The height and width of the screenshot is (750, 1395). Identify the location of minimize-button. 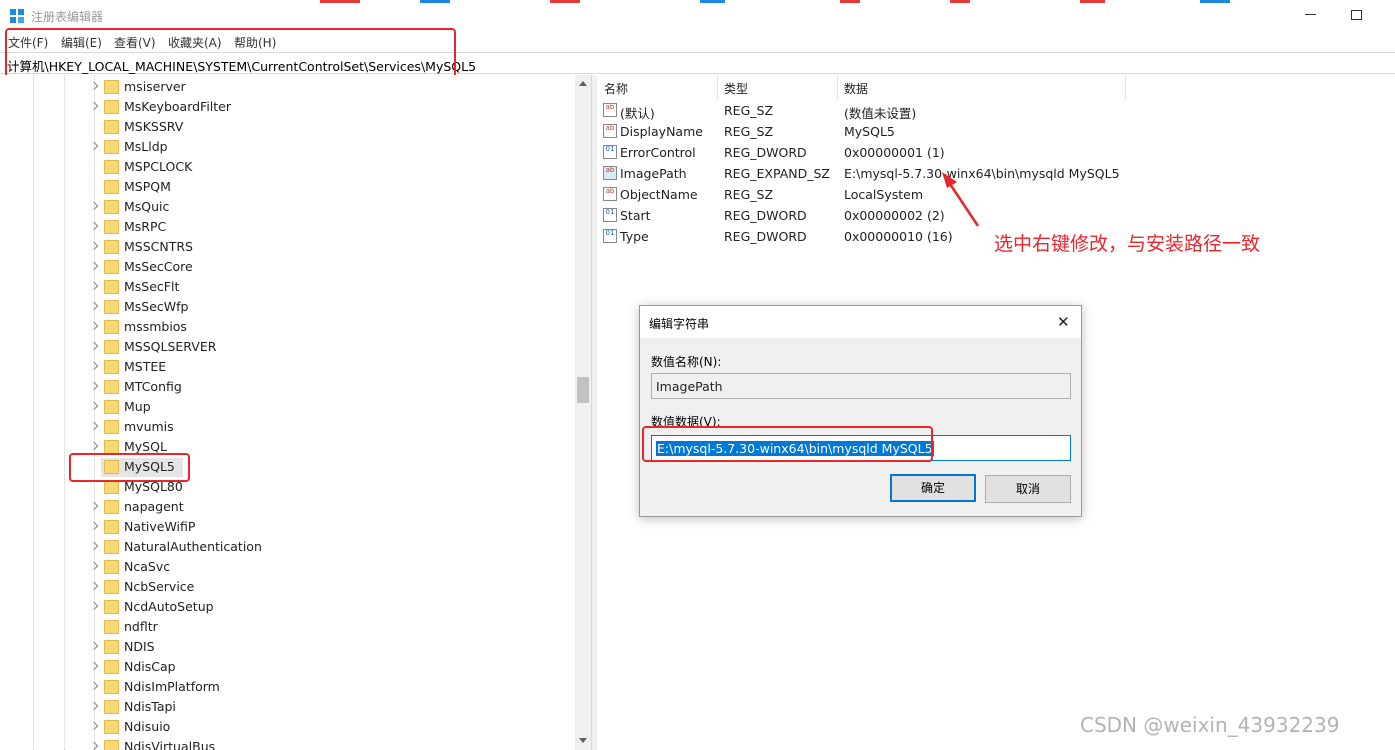
(1310, 14).